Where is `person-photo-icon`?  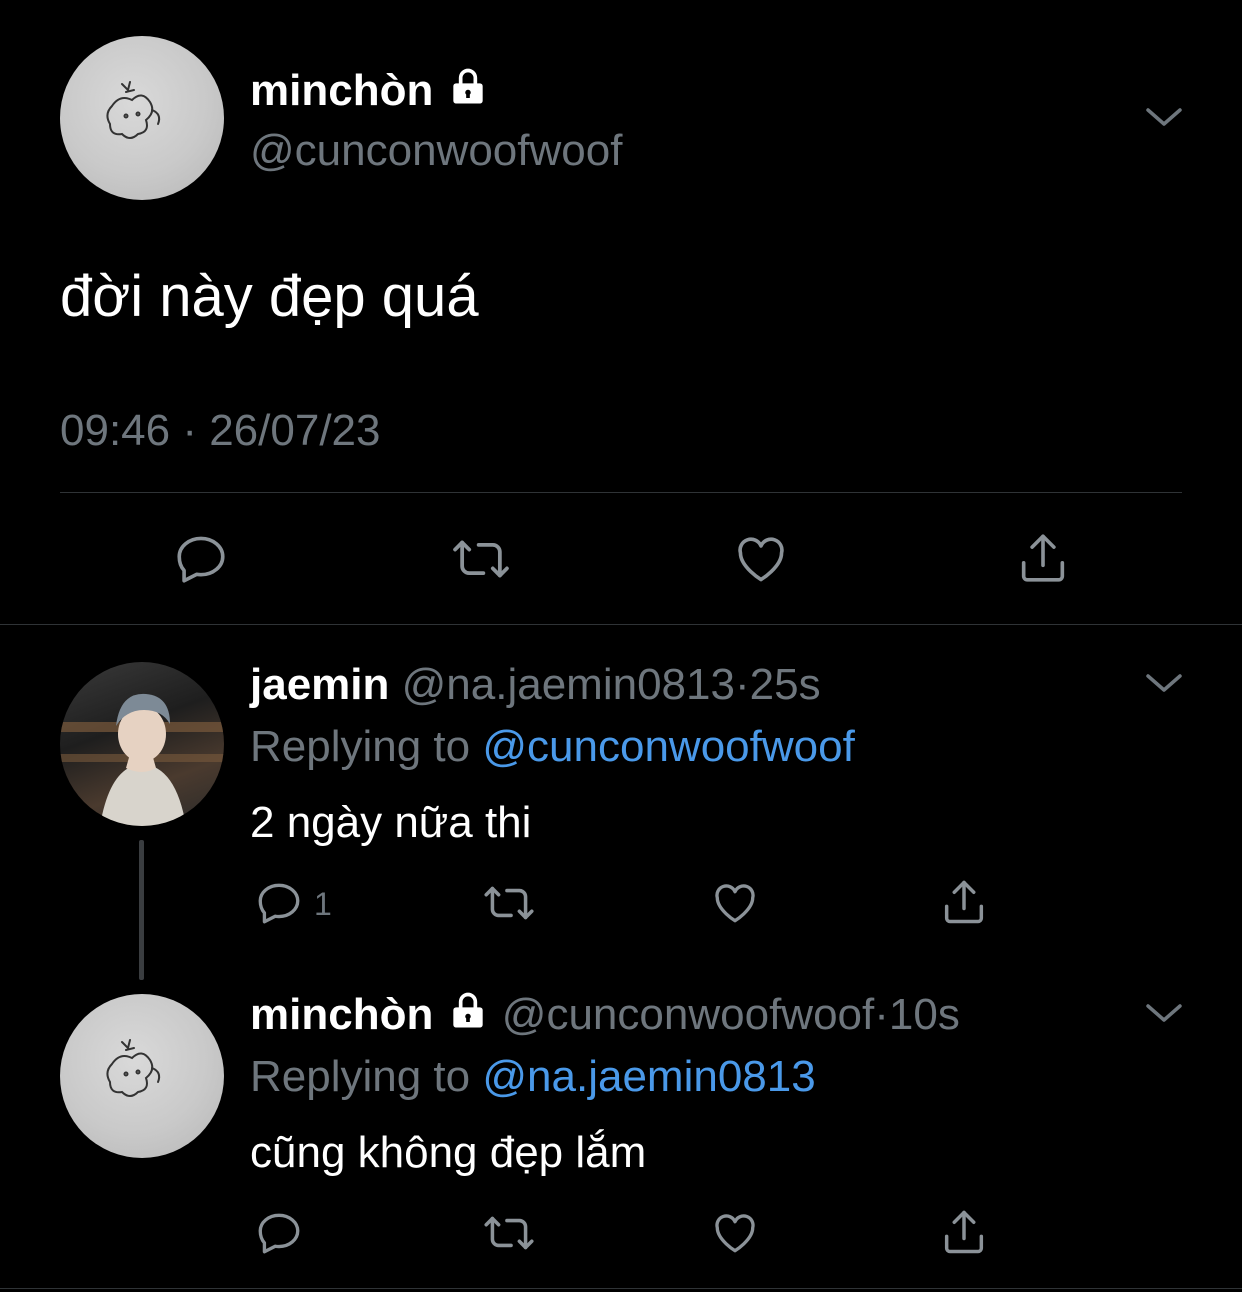 person-photo-icon is located at coordinates (142, 759).